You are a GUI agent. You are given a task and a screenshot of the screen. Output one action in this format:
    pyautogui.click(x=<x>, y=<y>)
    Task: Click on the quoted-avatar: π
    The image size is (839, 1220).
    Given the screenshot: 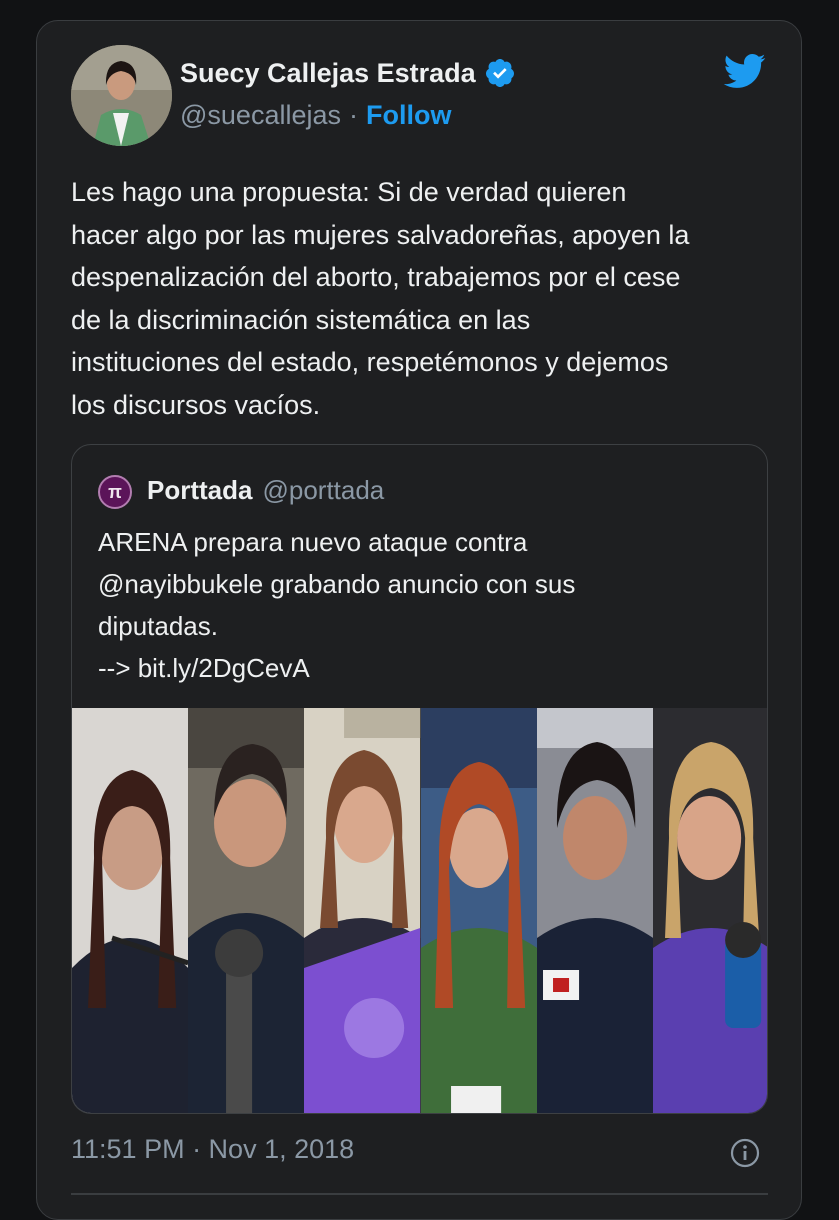 What is the action you would take?
    pyautogui.click(x=115, y=492)
    